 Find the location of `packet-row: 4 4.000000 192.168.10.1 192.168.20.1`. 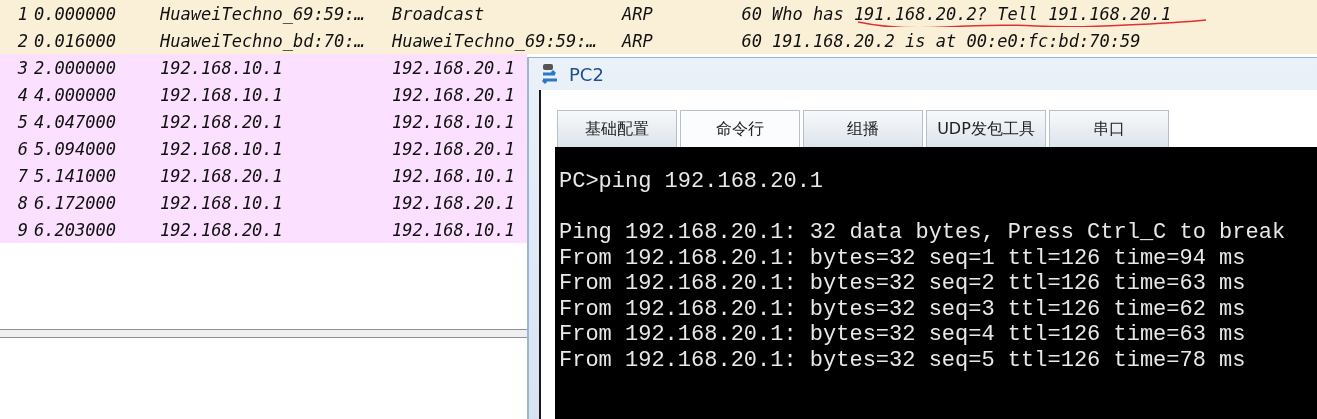

packet-row: 4 4.000000 192.168.10.1 192.168.20.1 is located at coordinates (263, 94).